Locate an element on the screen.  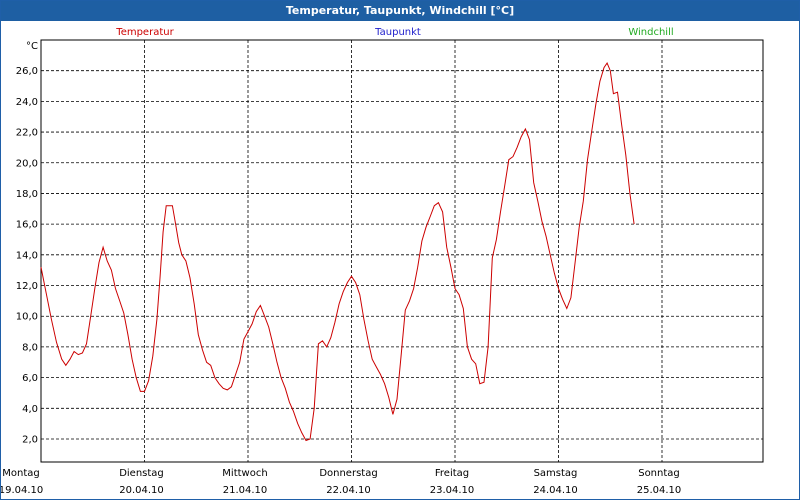
x-tick-day: Samstag is located at coordinates (556, 473).